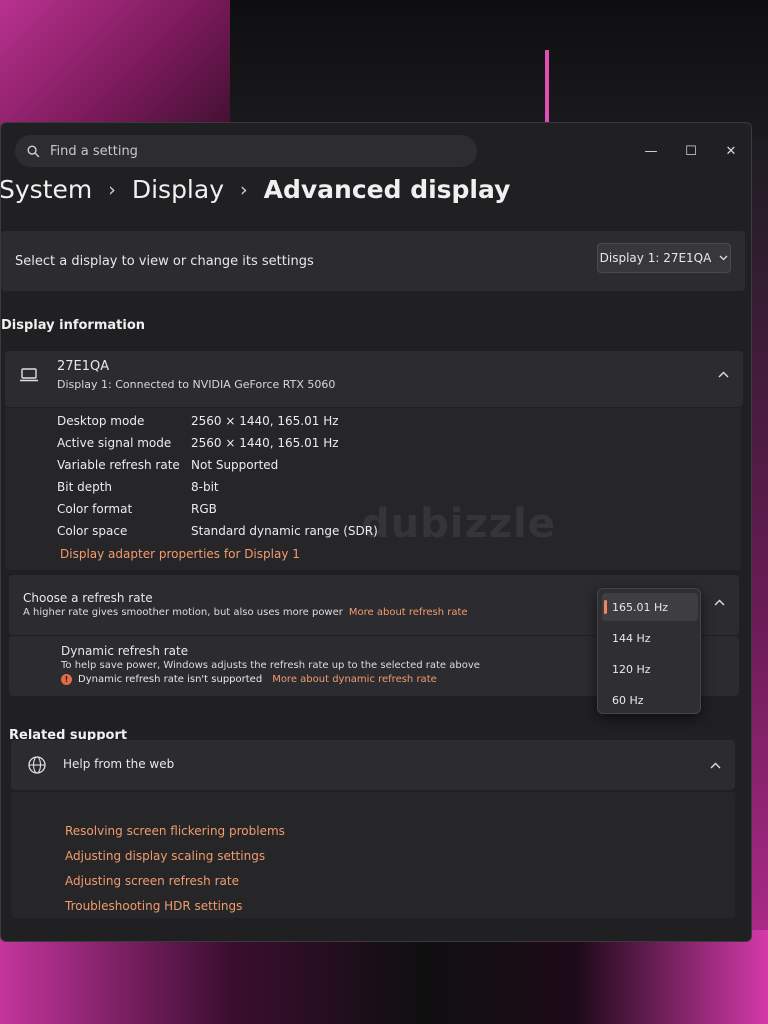 This screenshot has width=768, height=1024. What do you see at coordinates (29, 375) in the screenshot?
I see `laptop-icon` at bounding box center [29, 375].